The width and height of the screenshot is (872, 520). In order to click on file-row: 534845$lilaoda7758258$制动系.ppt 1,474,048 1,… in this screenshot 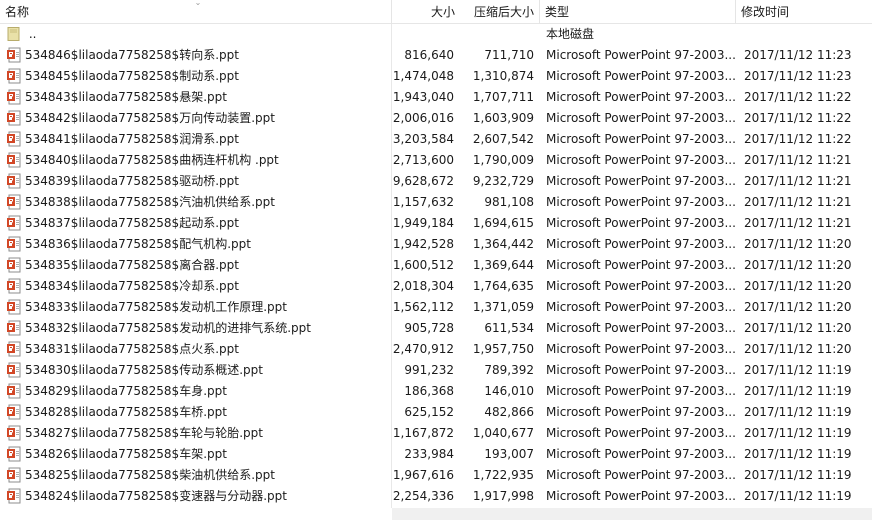, I will do `click(436, 76)`.